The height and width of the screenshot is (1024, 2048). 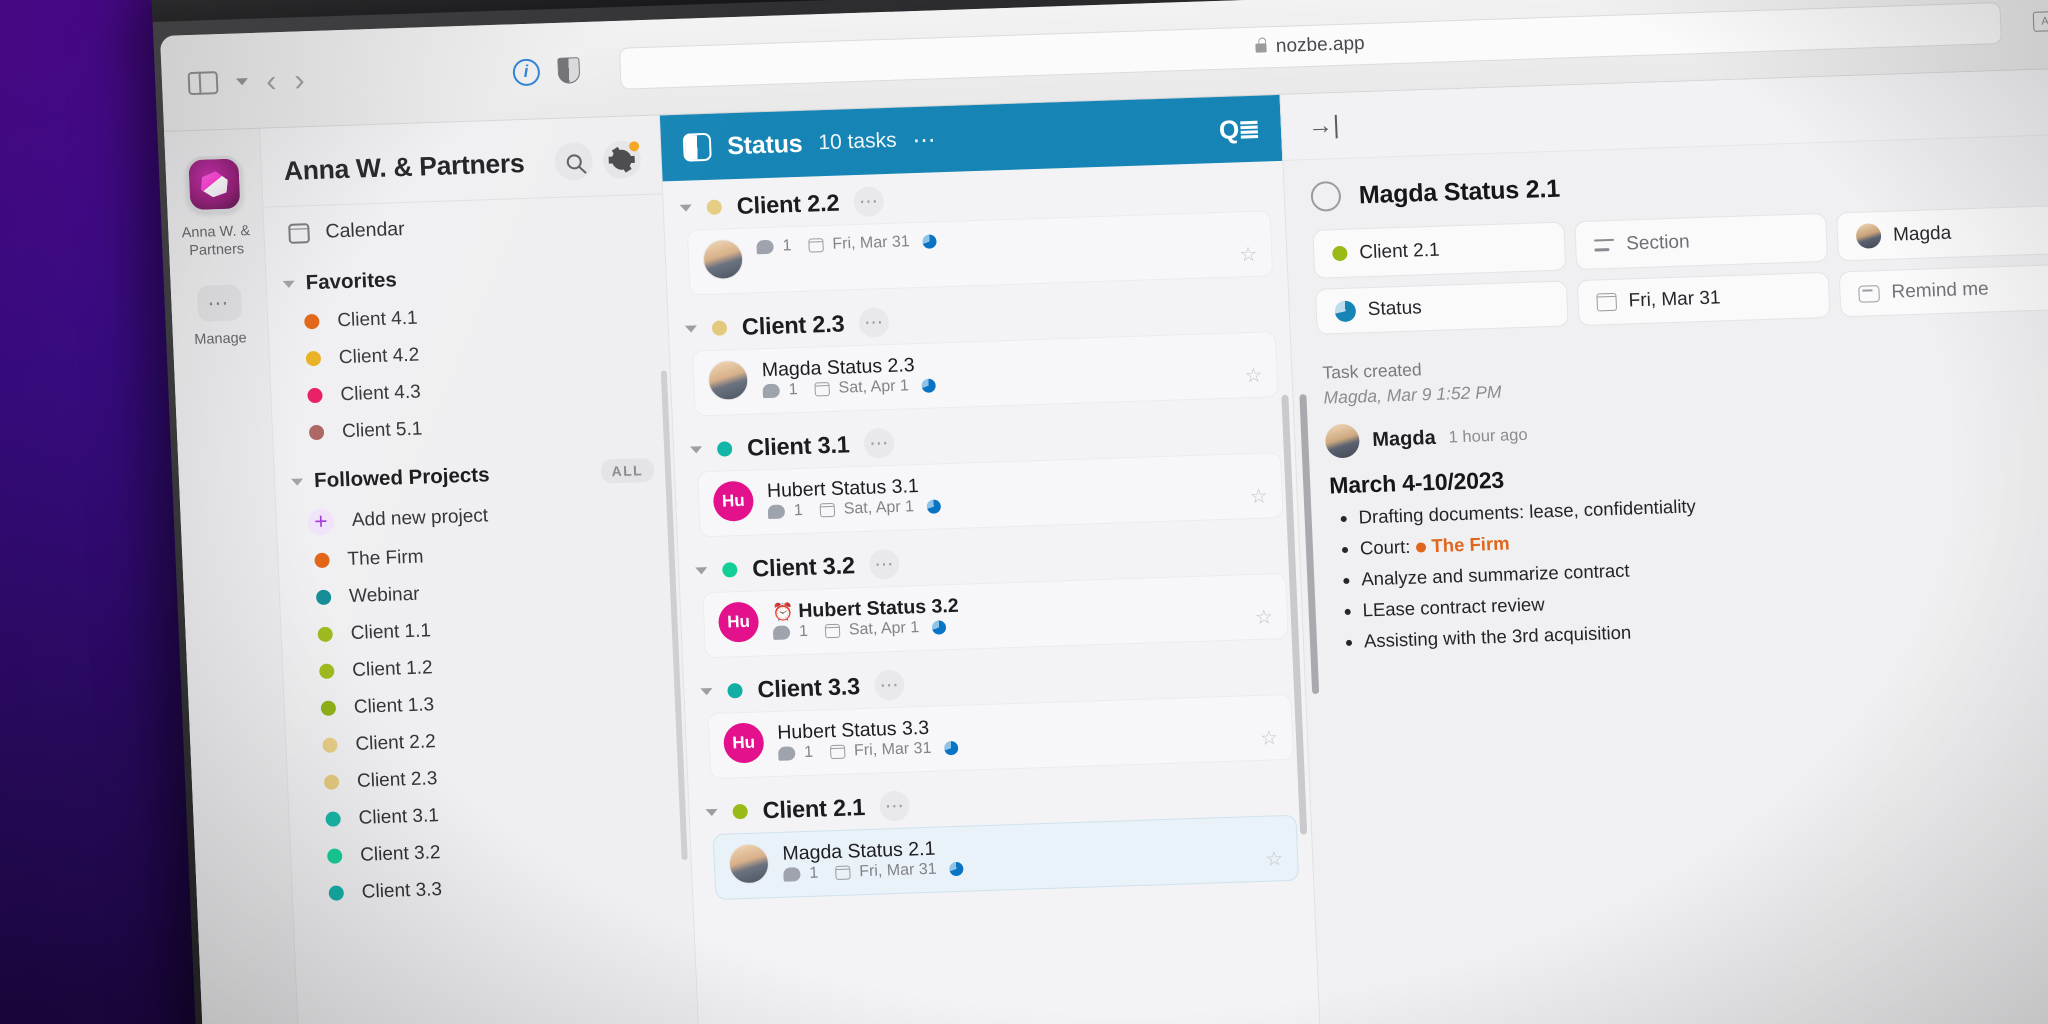 I want to click on sidebar-title: Anna W. & Partners, so click(x=404, y=166).